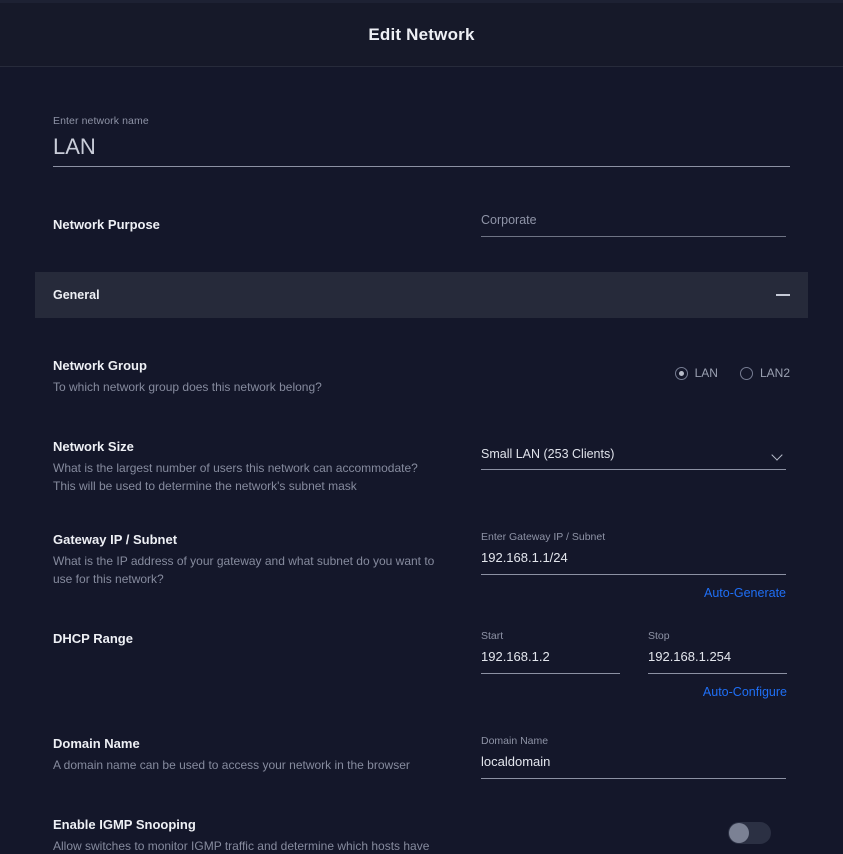  I want to click on radio-option-lan2: LAN2, so click(764, 373).